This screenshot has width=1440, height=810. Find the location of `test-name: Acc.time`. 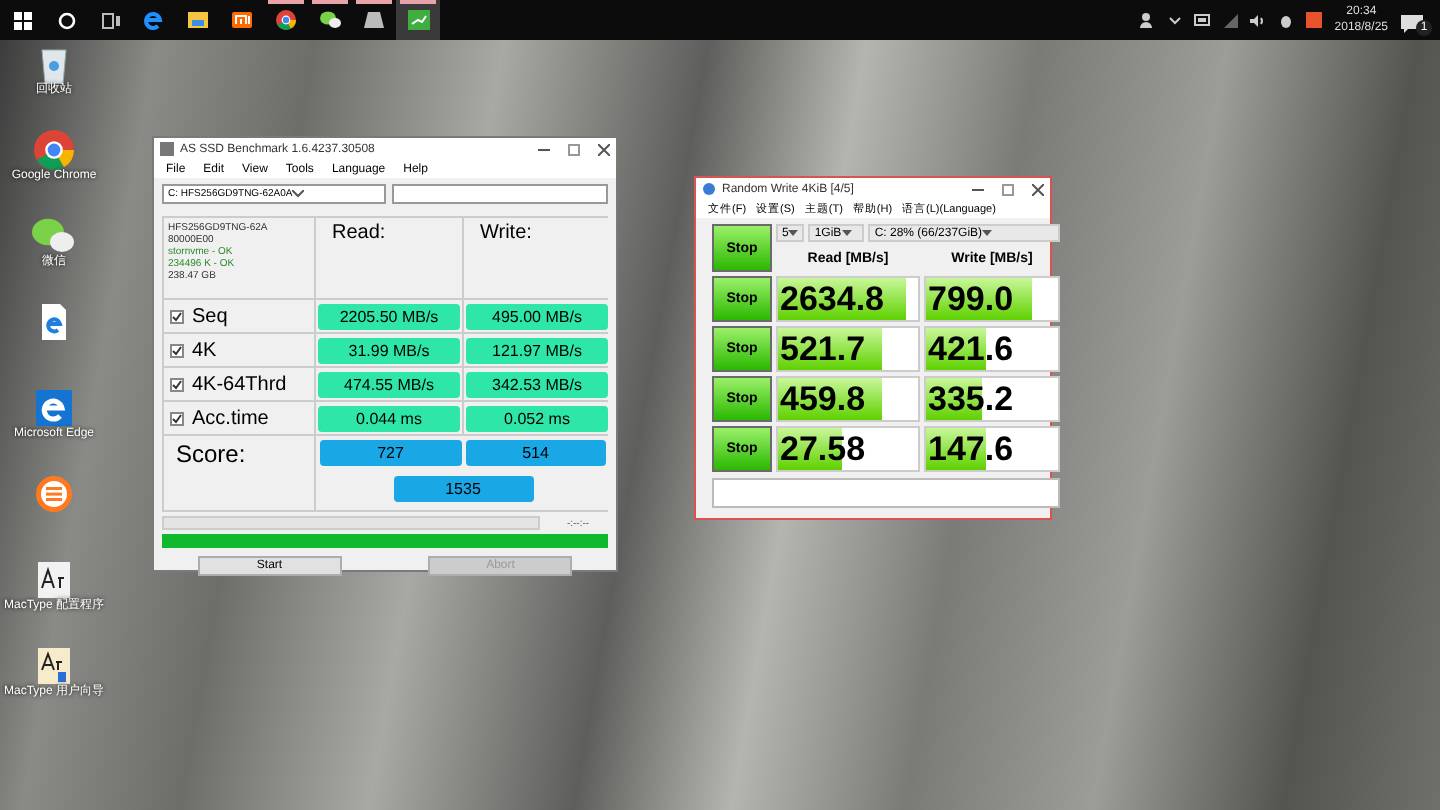

test-name: Acc.time is located at coordinates (230, 418).